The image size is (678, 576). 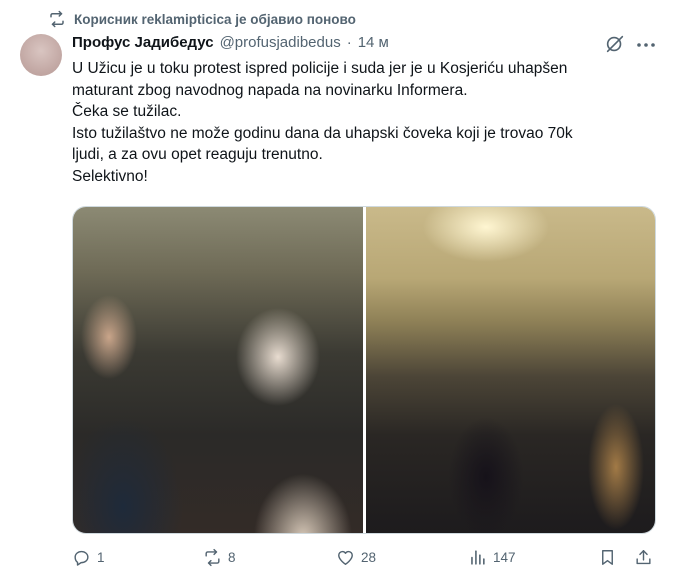 What do you see at coordinates (345, 557) in the screenshot?
I see `heart-icon` at bounding box center [345, 557].